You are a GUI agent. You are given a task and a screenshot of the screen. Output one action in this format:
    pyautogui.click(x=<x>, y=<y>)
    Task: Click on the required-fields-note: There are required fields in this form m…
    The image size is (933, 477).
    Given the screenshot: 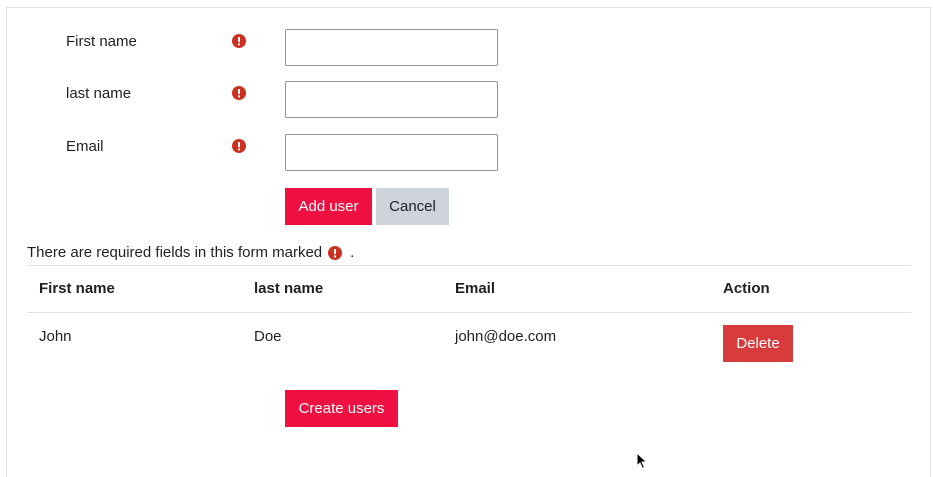 What is the action you would take?
    pyautogui.click(x=190, y=252)
    